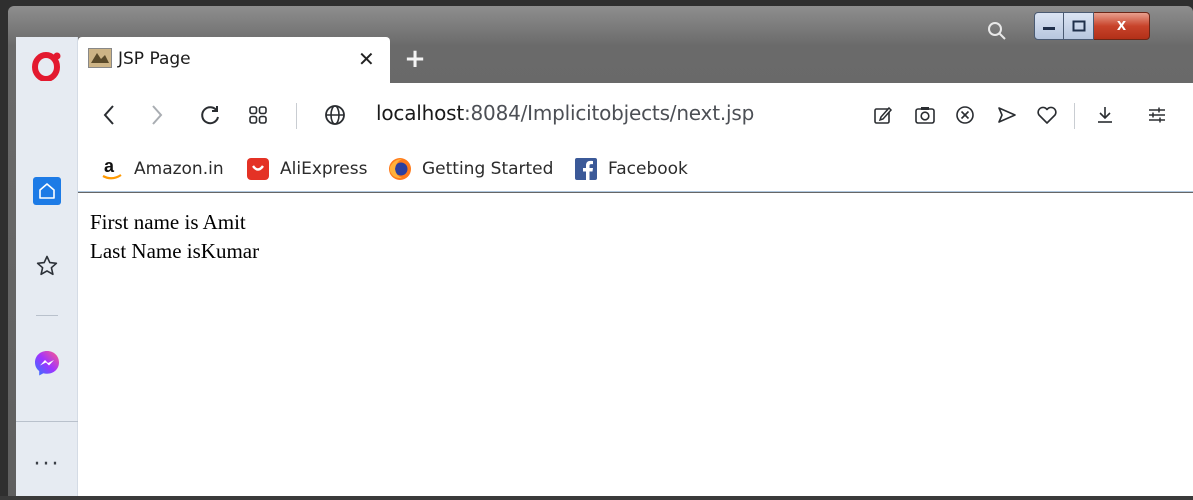  Describe the element at coordinates (1079, 26) in the screenshot. I see `maximize-button` at that location.